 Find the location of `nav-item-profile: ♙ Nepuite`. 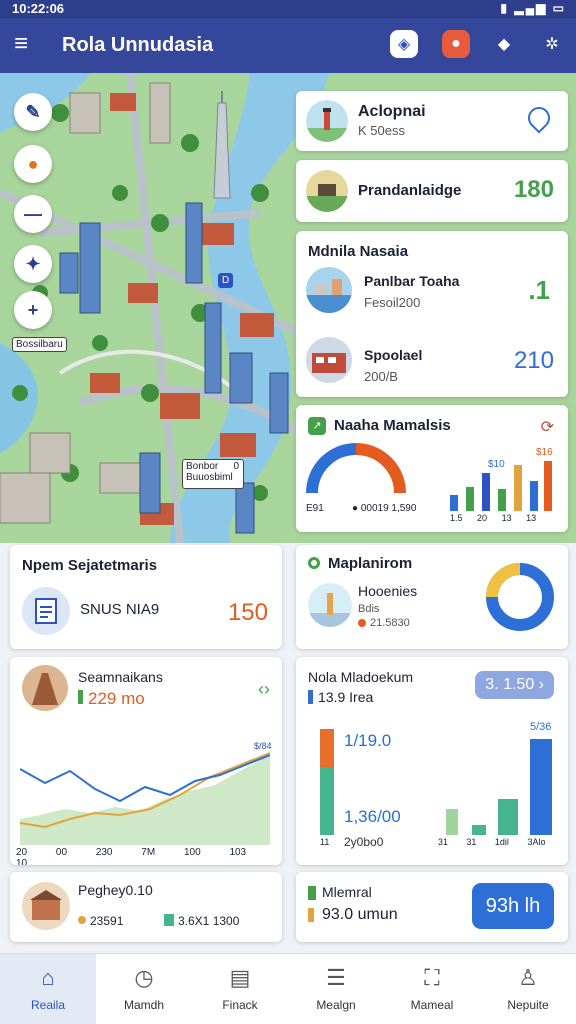

nav-item-profile: ♙ Nepuite is located at coordinates (528, 989).